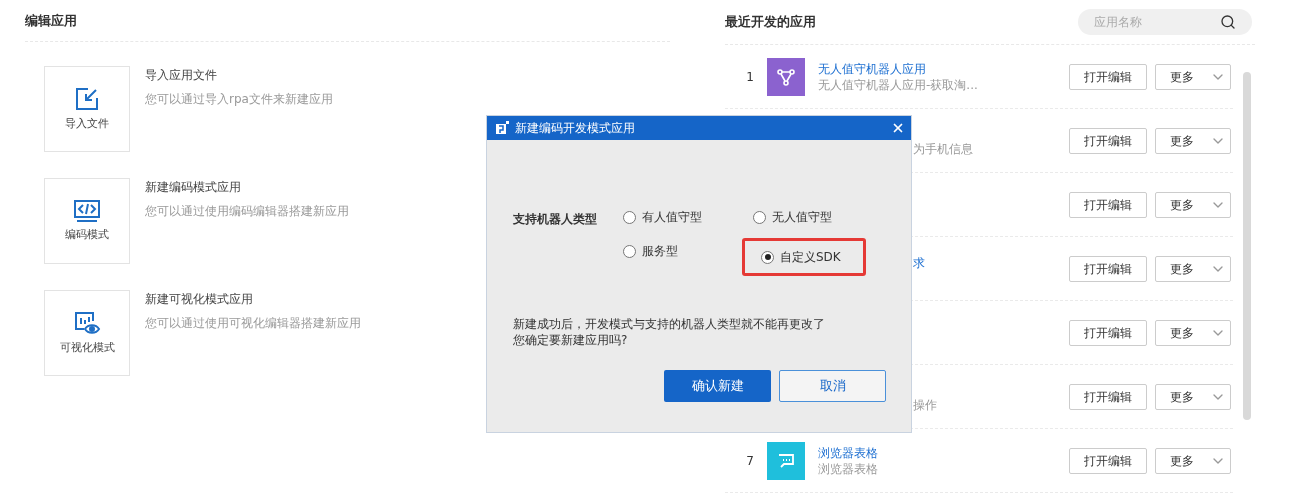  Describe the element at coordinates (660, 251) in the screenshot. I see `radio-label: 服务型` at that location.